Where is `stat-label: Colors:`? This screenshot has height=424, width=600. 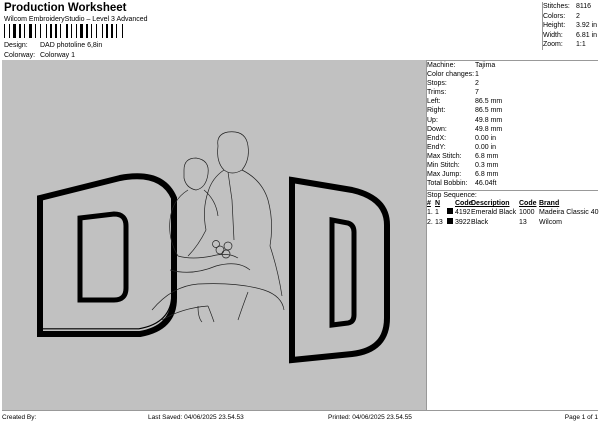 stat-label: Colors: is located at coordinates (554, 16).